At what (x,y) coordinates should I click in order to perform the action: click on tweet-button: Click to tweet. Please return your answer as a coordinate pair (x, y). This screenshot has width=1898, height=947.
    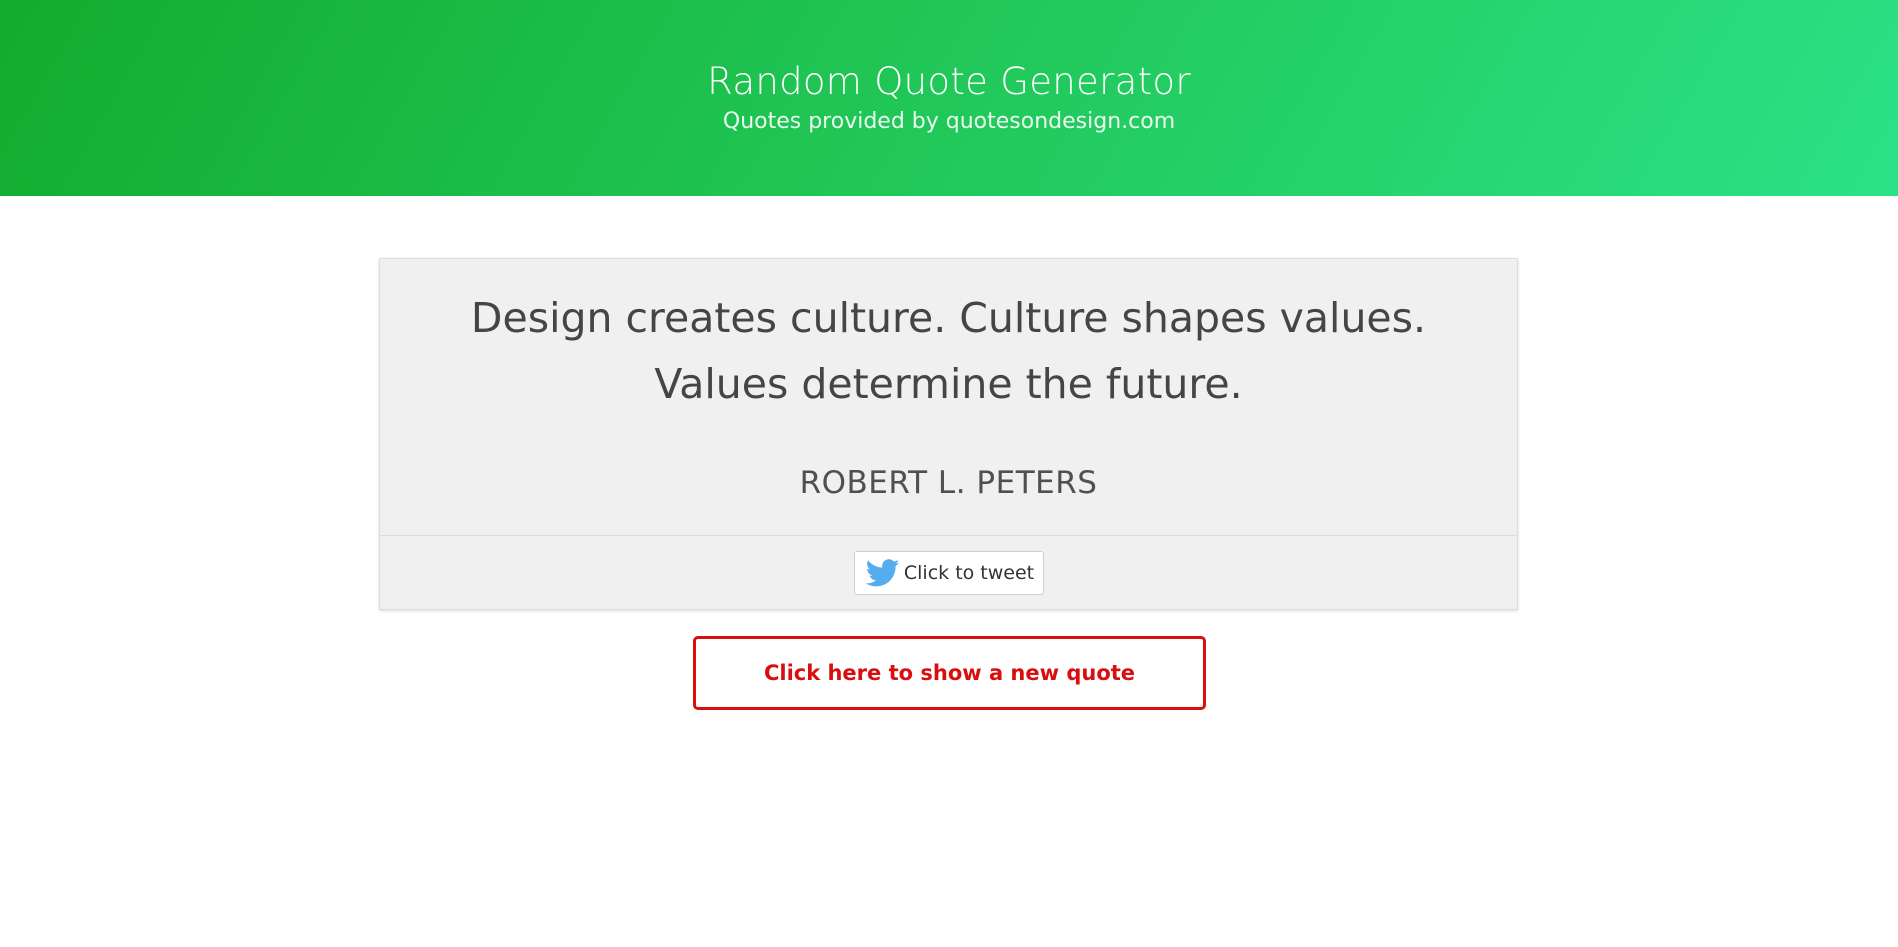
    Looking at the image, I should click on (949, 573).